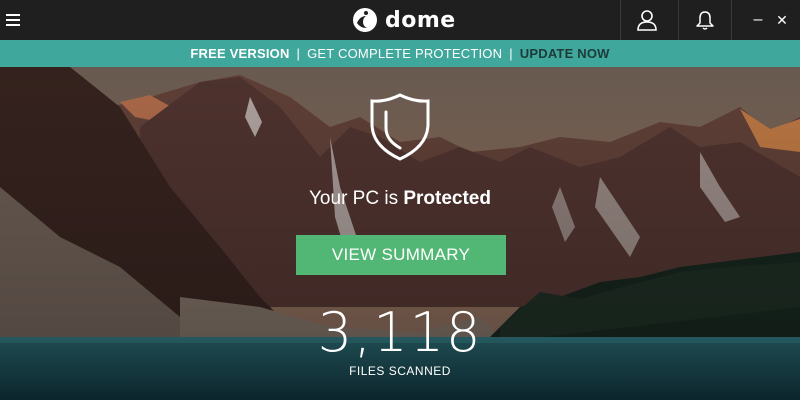 The image size is (800, 400). I want to click on app-logo: dome, so click(404, 20).